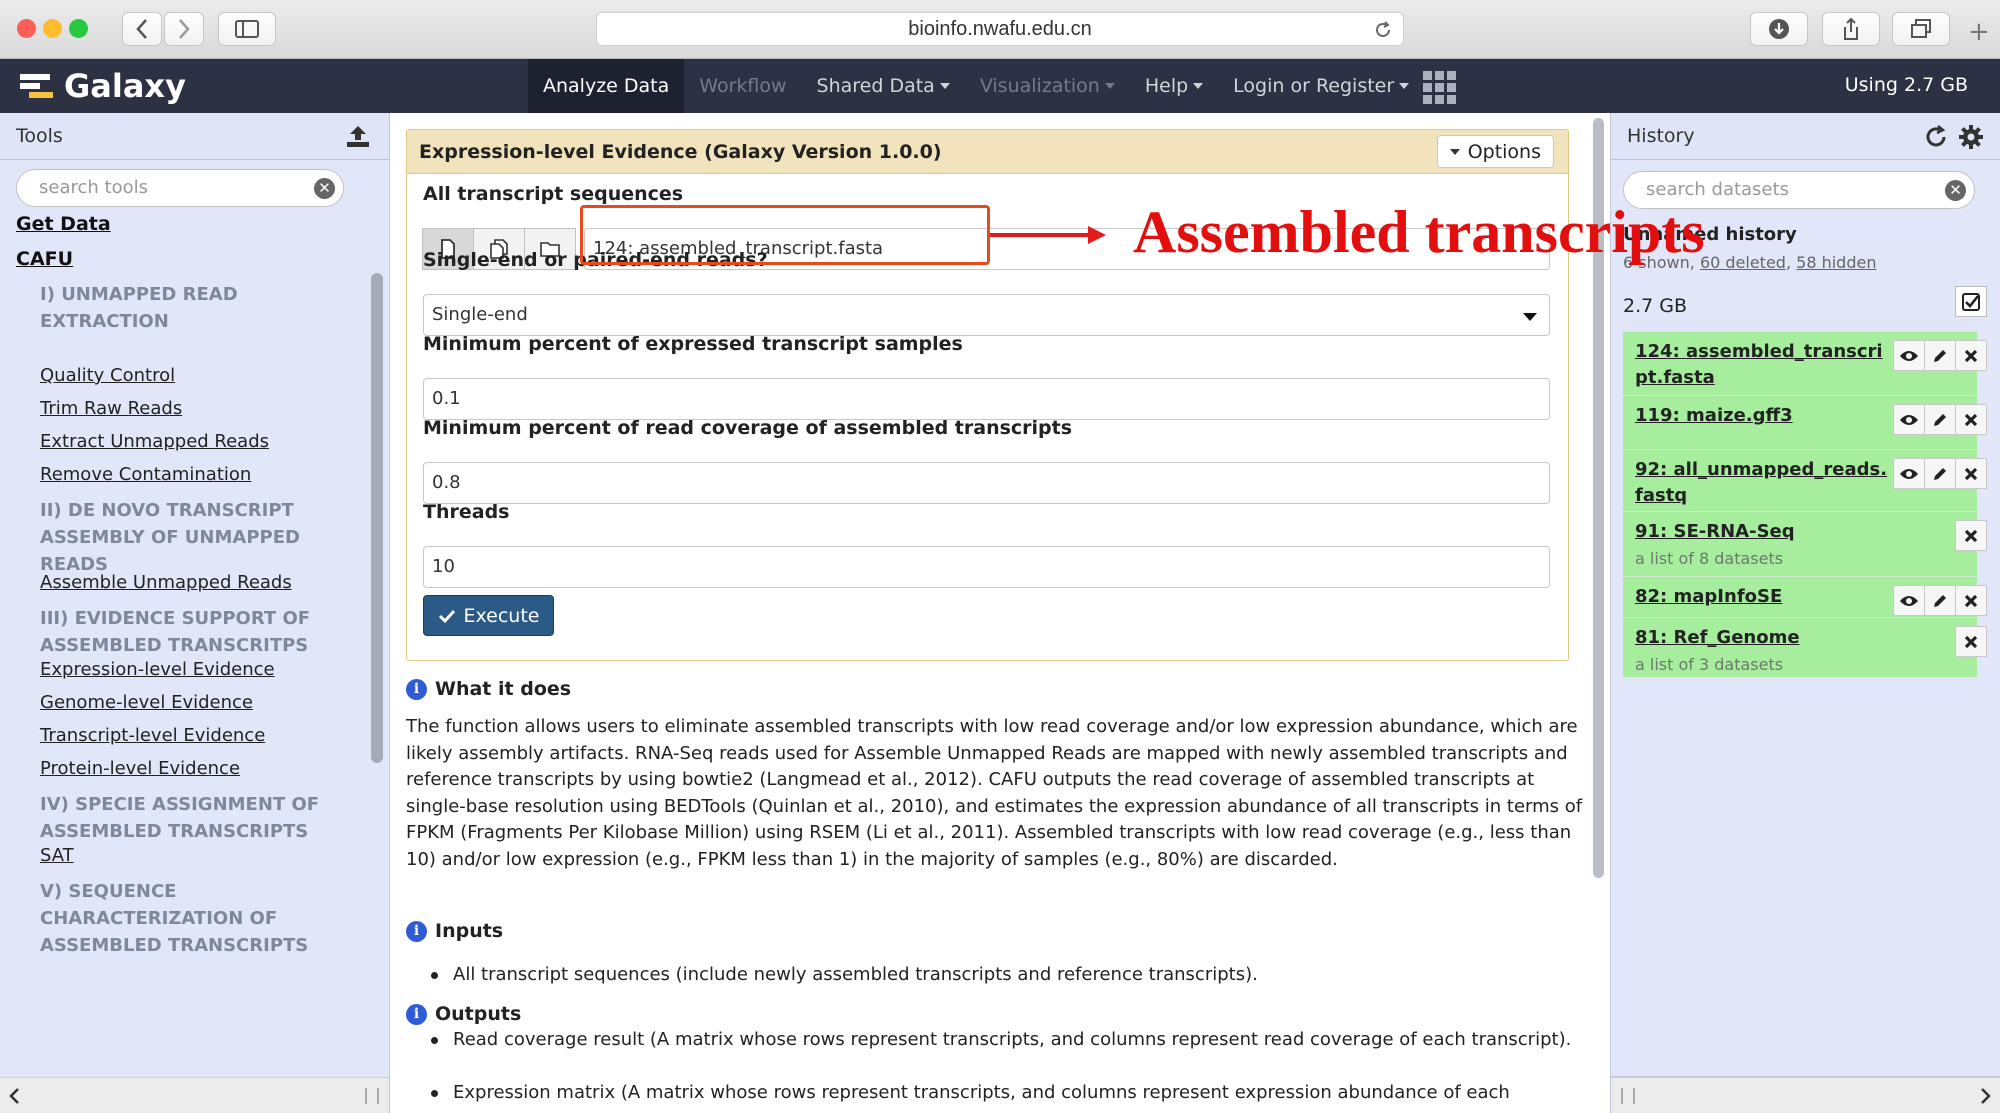  What do you see at coordinates (93, 187) in the screenshot?
I see `tool-search-placeholder: search tools` at bounding box center [93, 187].